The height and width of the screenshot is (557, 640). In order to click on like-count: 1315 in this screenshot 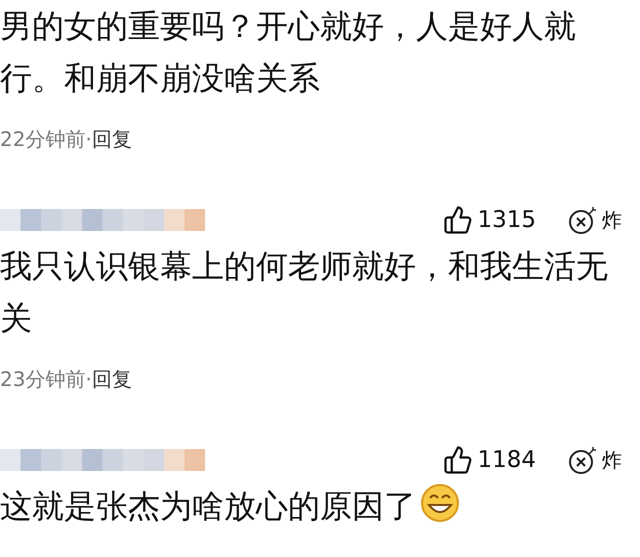, I will do `click(506, 220)`.